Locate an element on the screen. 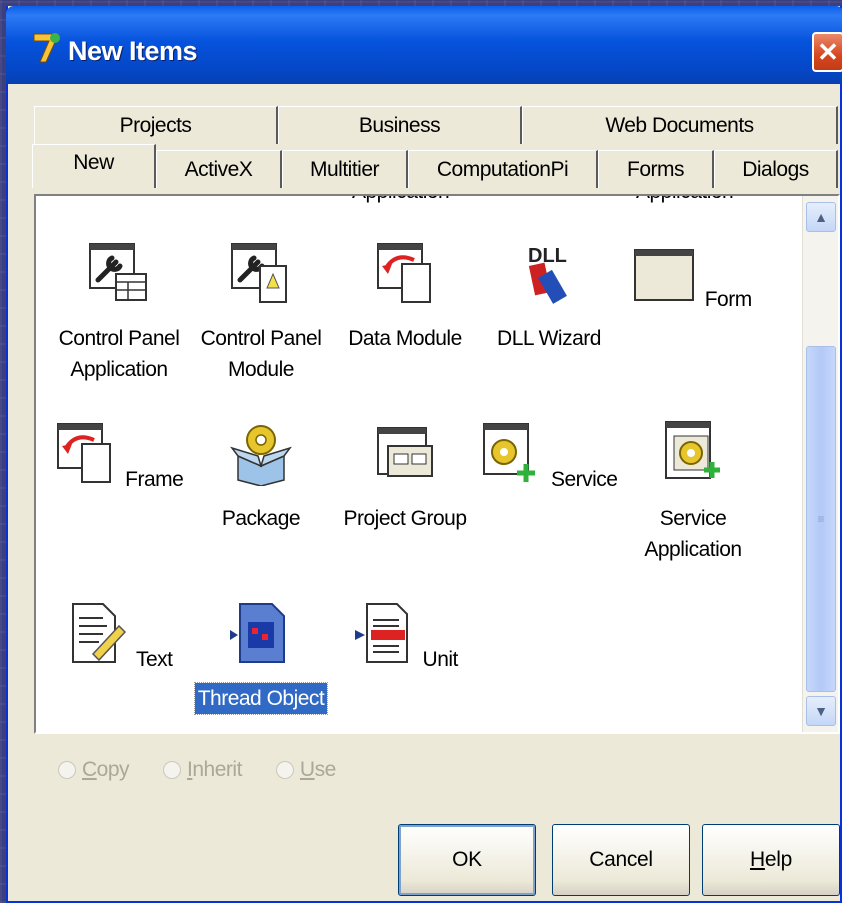  list-item-service-application: Service Application is located at coordinates (693, 492).